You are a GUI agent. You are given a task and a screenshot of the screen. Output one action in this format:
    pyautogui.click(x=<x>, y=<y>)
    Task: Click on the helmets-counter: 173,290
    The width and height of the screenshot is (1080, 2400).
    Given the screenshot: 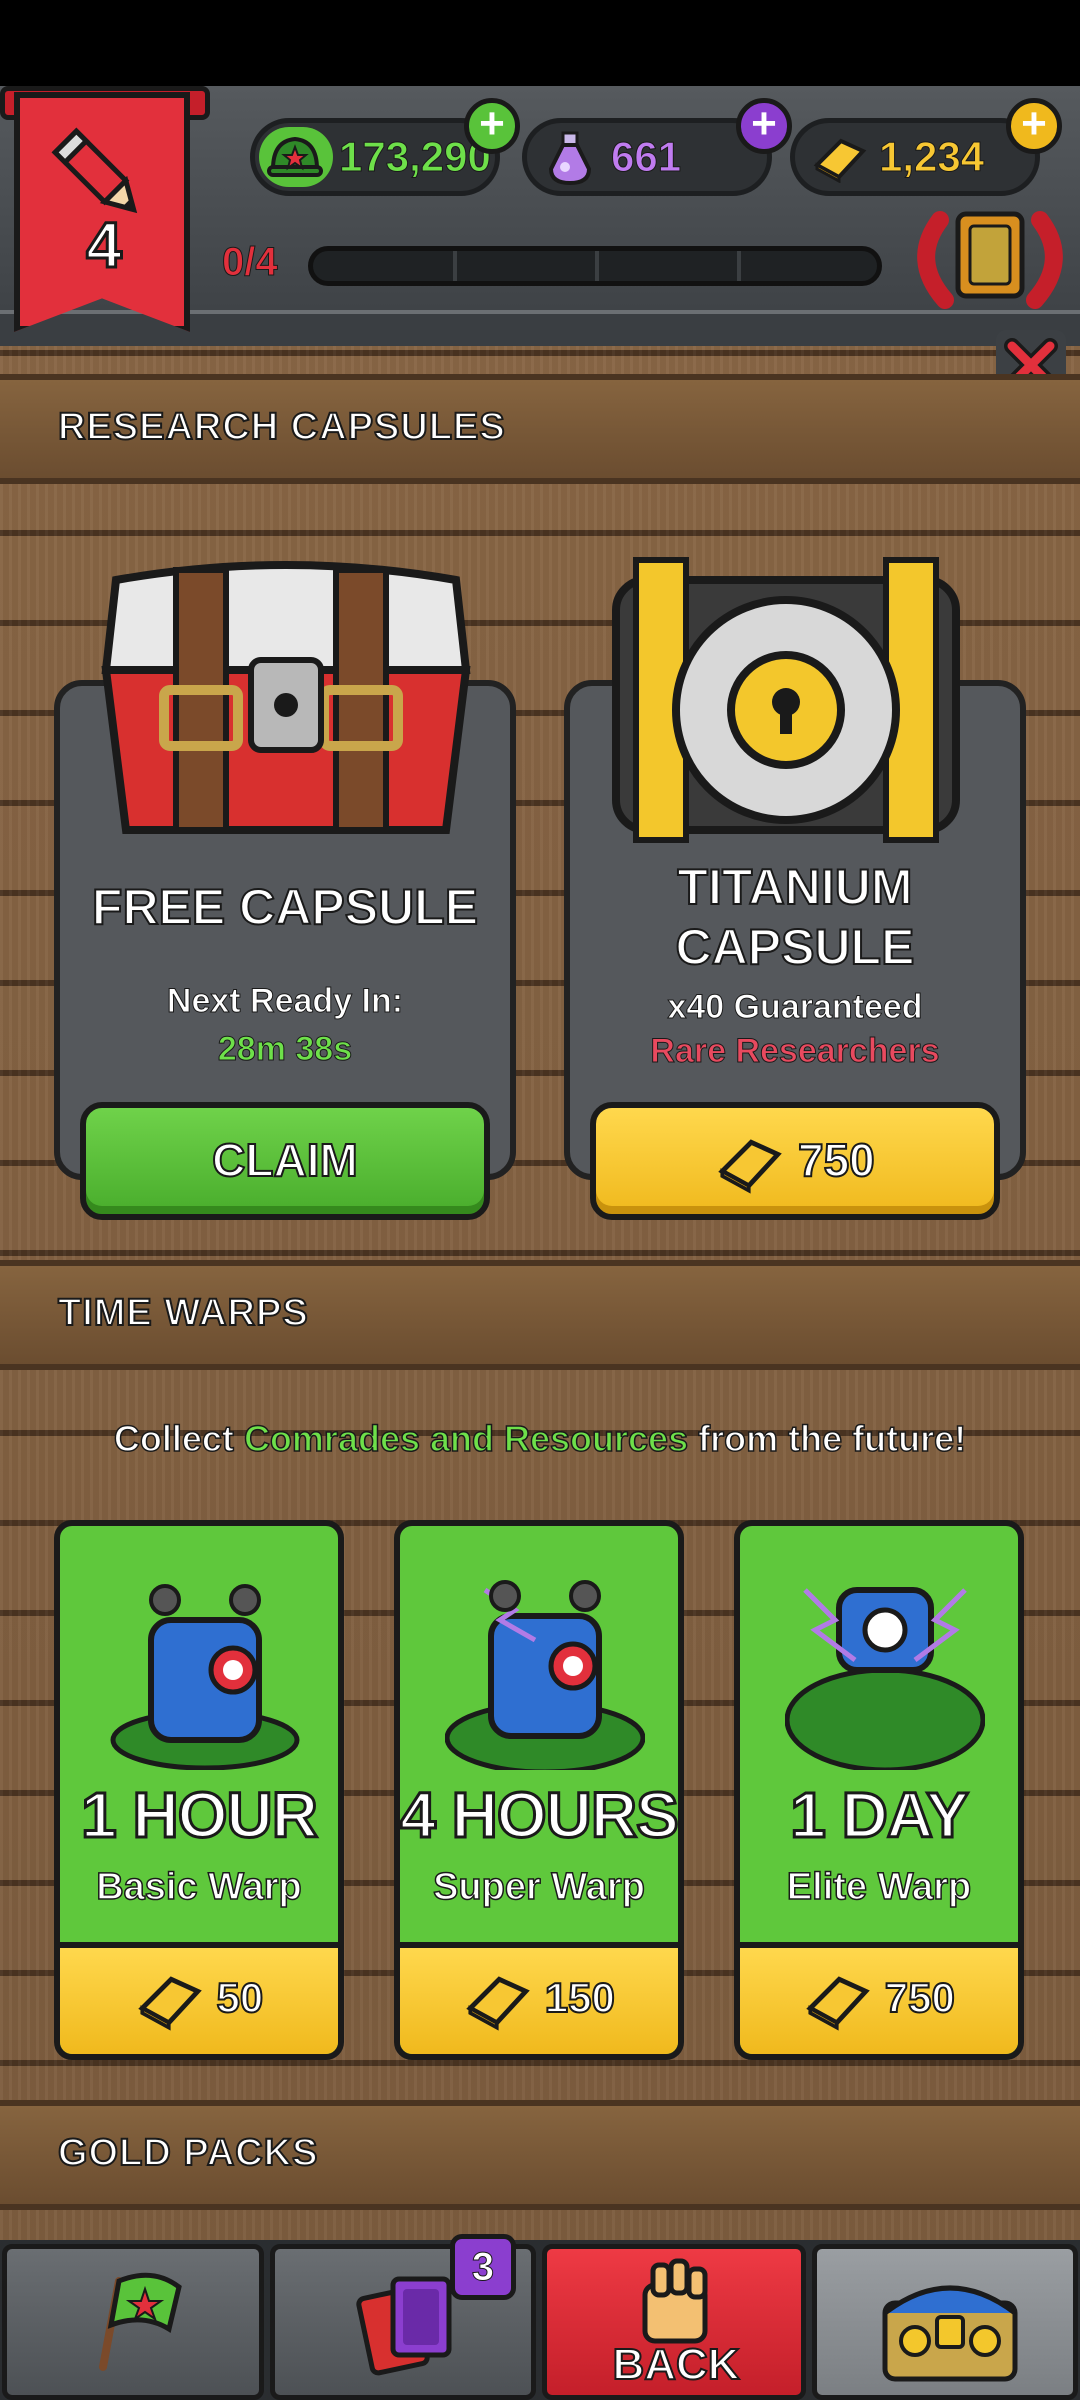 What is the action you would take?
    pyautogui.click(x=375, y=157)
    